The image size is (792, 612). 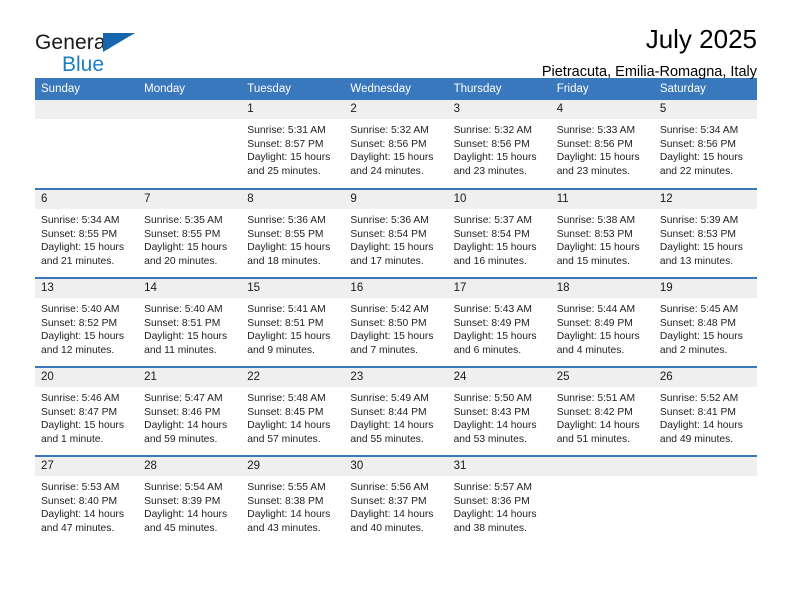 I want to click on daylight-duration-line2: and 23 minutes., so click(x=490, y=171).